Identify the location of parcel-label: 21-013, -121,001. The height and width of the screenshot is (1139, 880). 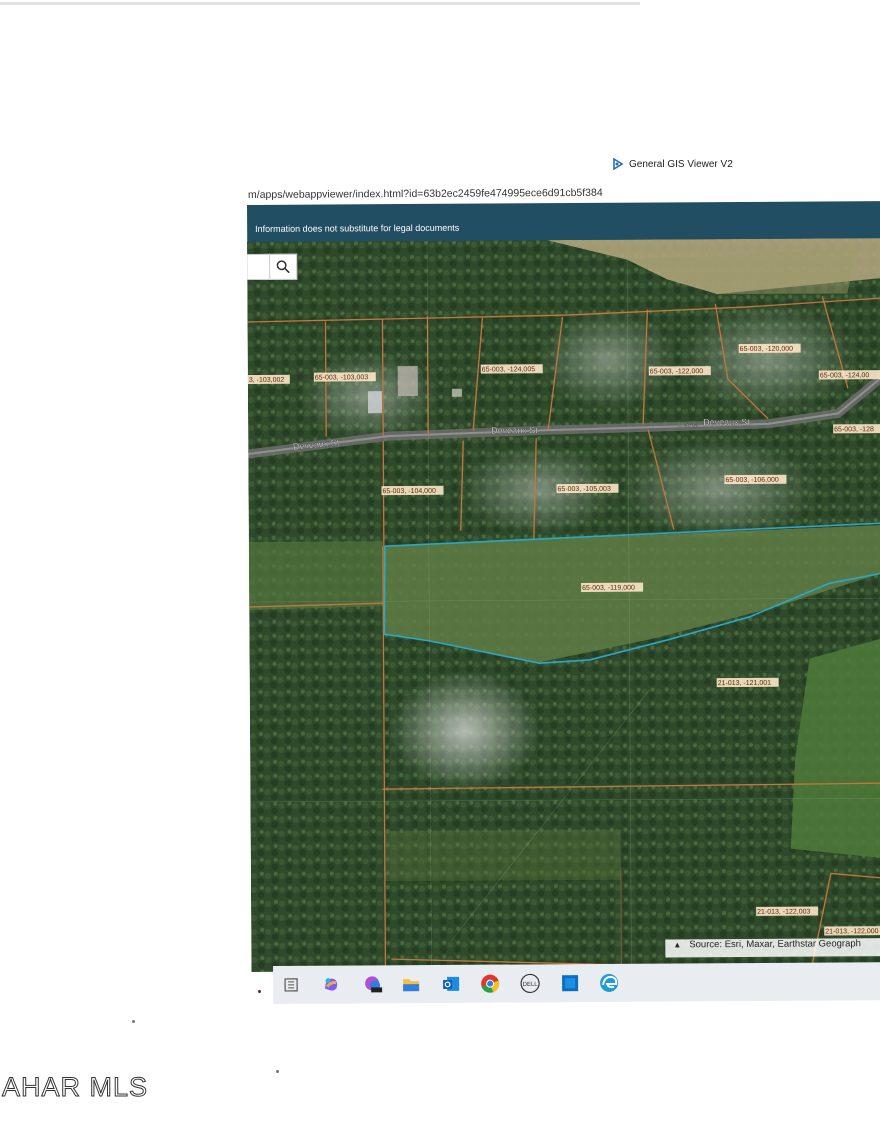
(747, 682).